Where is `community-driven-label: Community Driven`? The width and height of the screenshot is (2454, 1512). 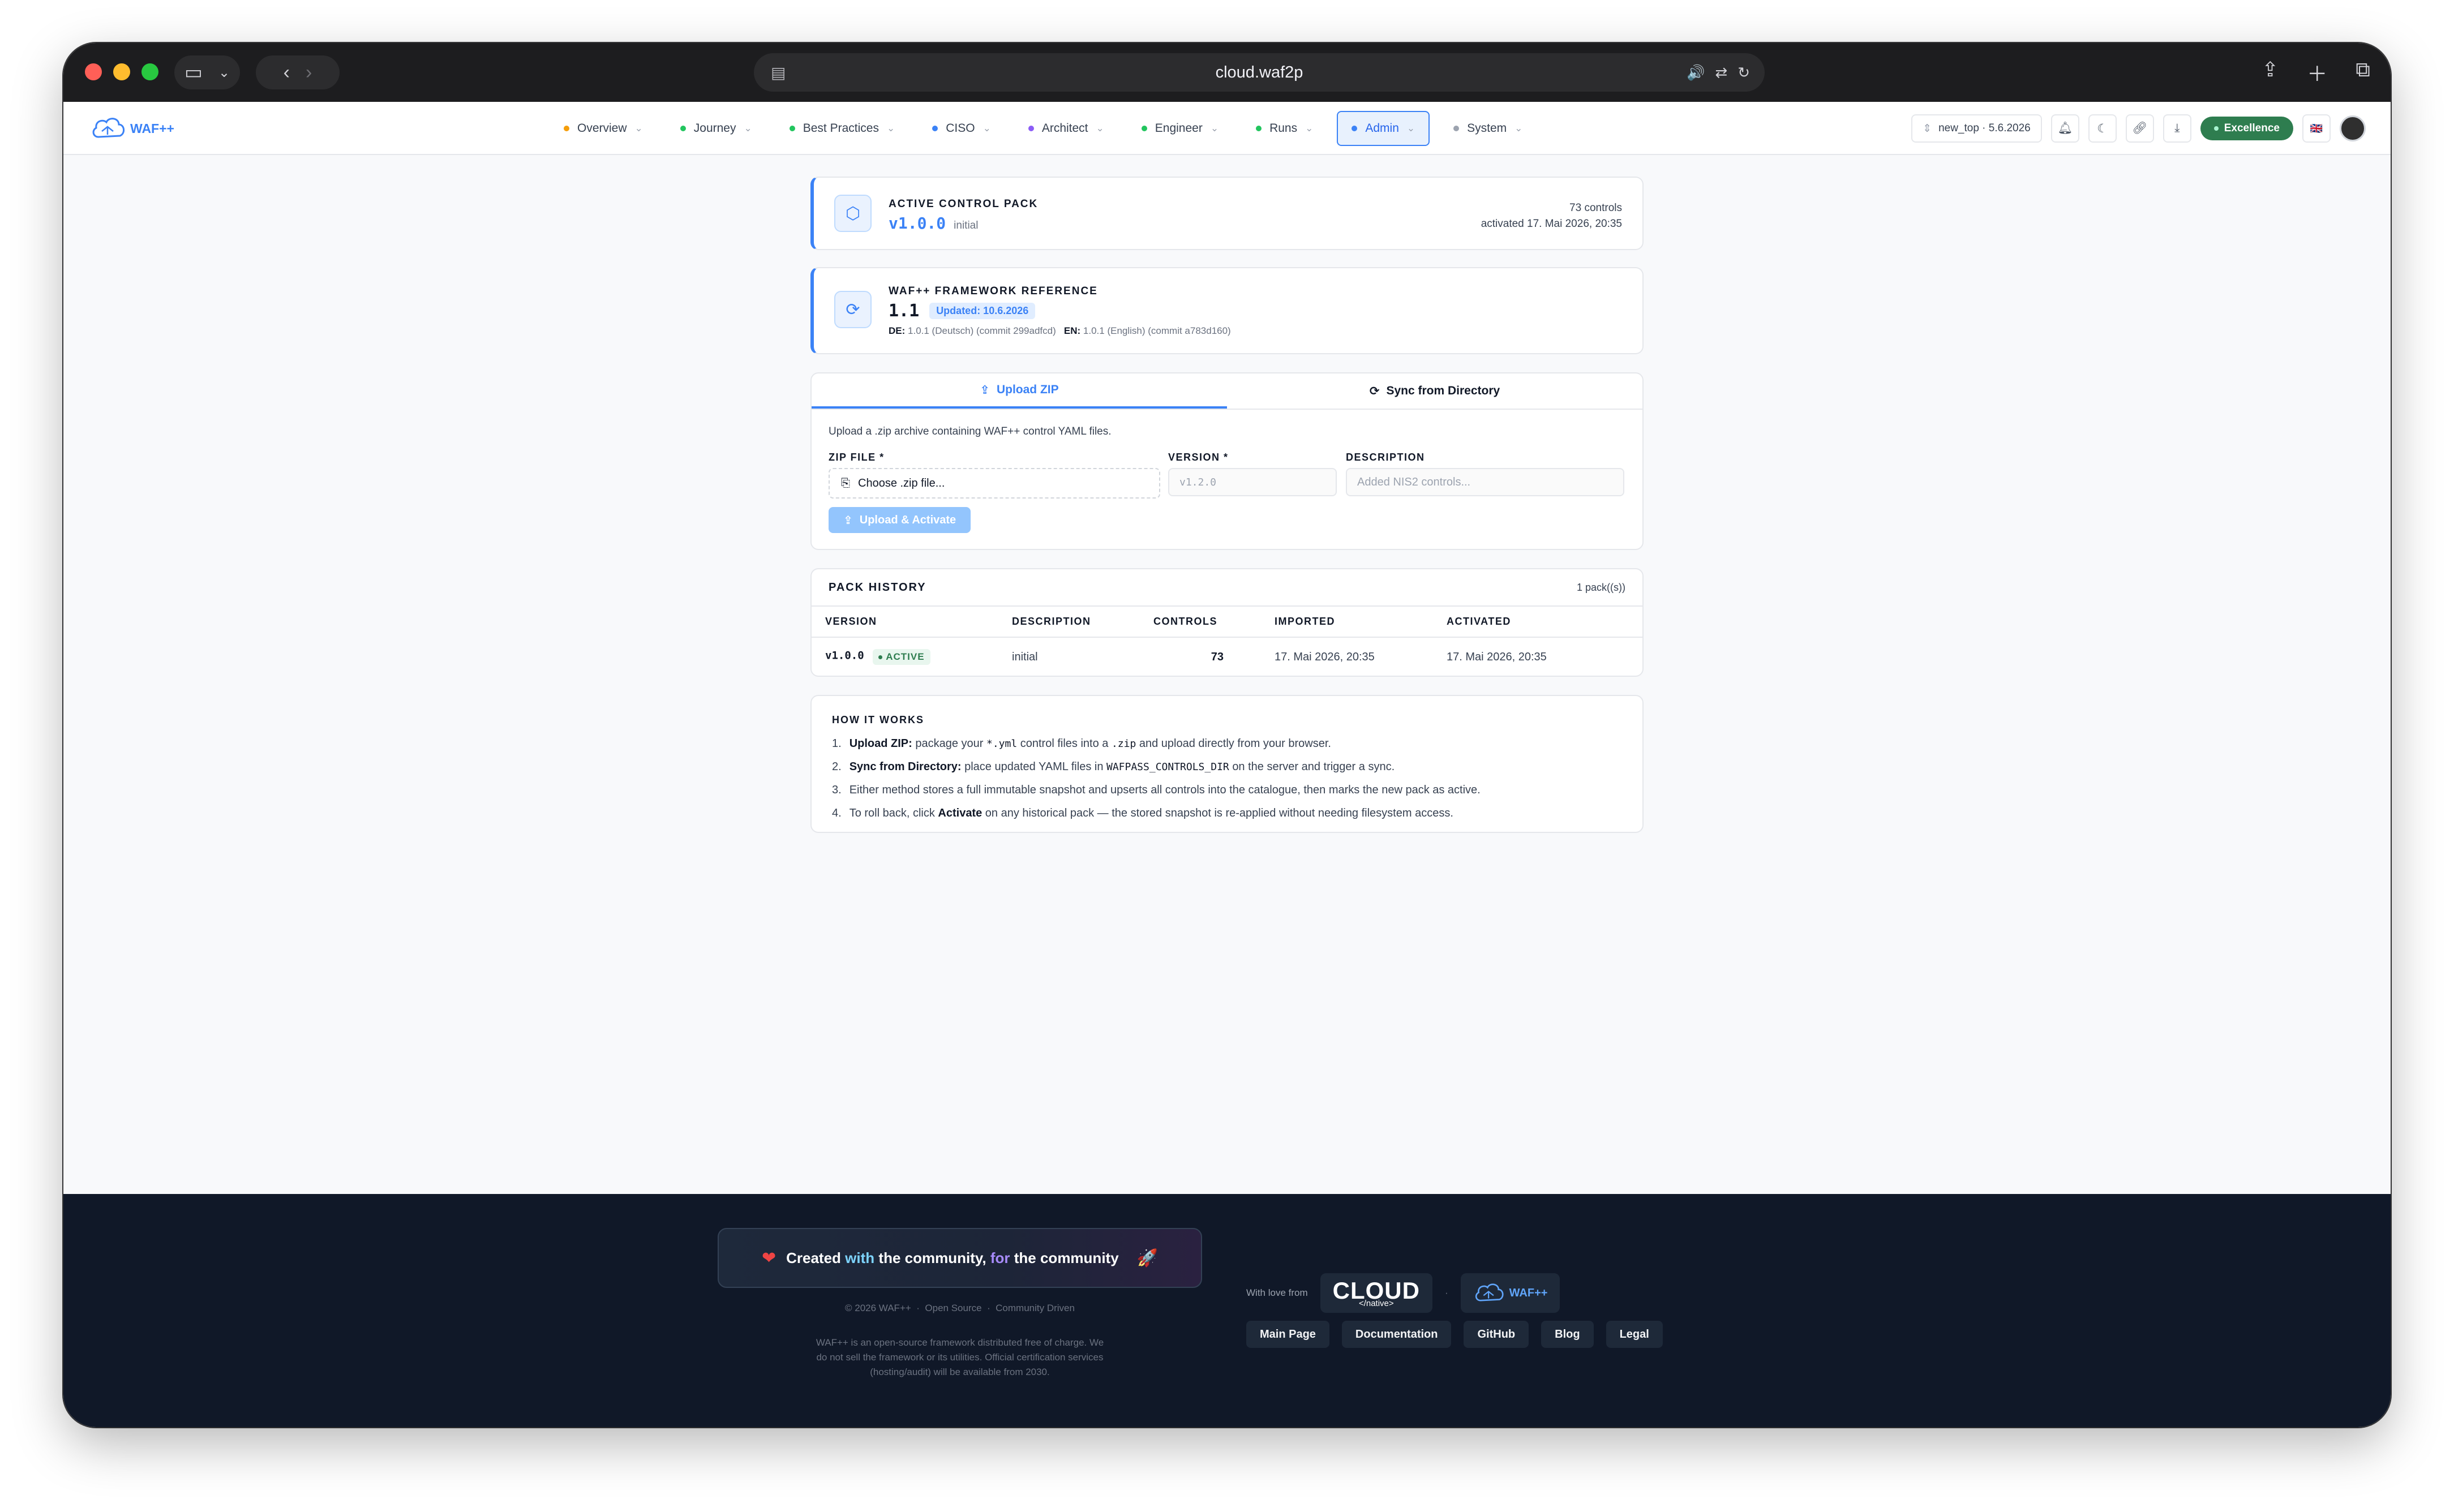 community-driven-label: Community Driven is located at coordinates (1035, 1308).